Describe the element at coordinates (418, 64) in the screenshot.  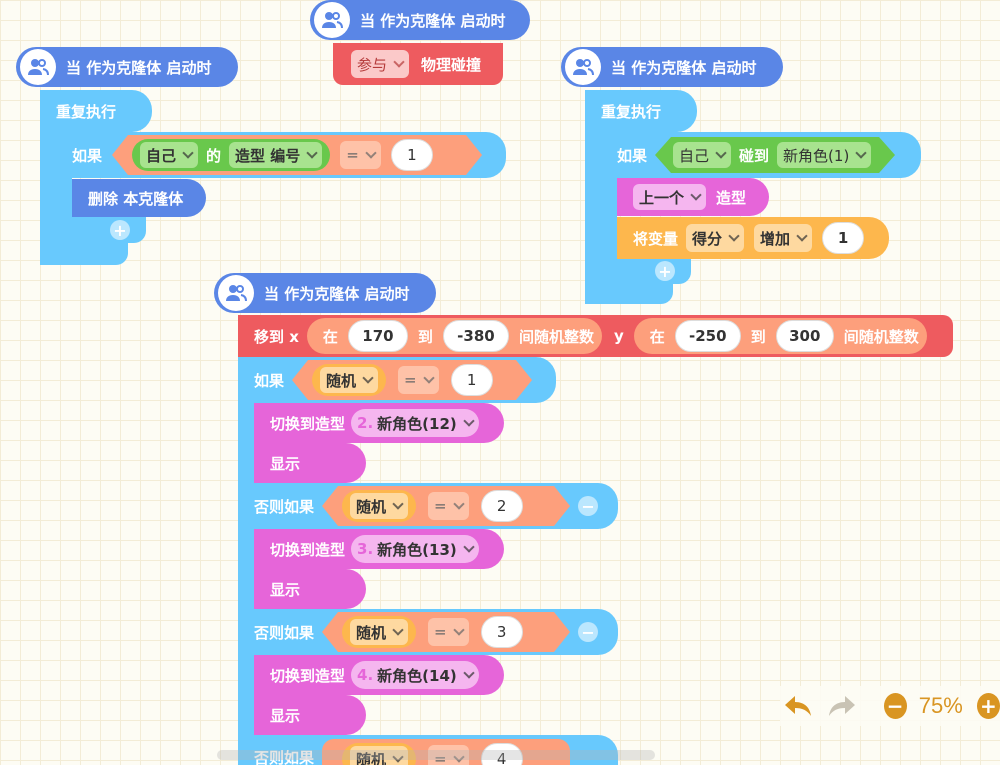
I see `physics-block: 参与 物理碰撞` at that location.